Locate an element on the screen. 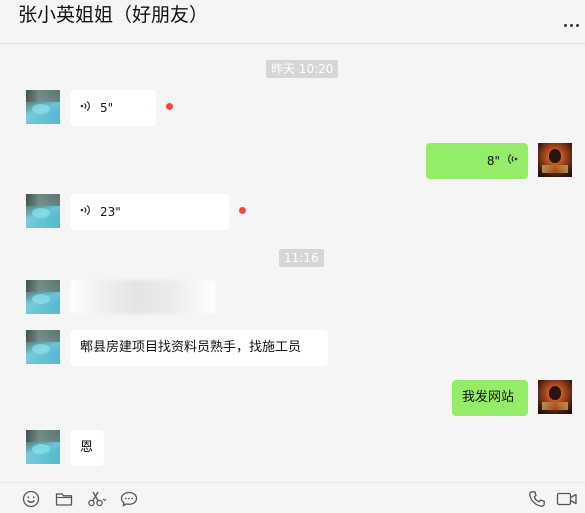 Image resolution: width=585 pixels, height=513 pixels. chat-bubble-icon is located at coordinates (129, 499).